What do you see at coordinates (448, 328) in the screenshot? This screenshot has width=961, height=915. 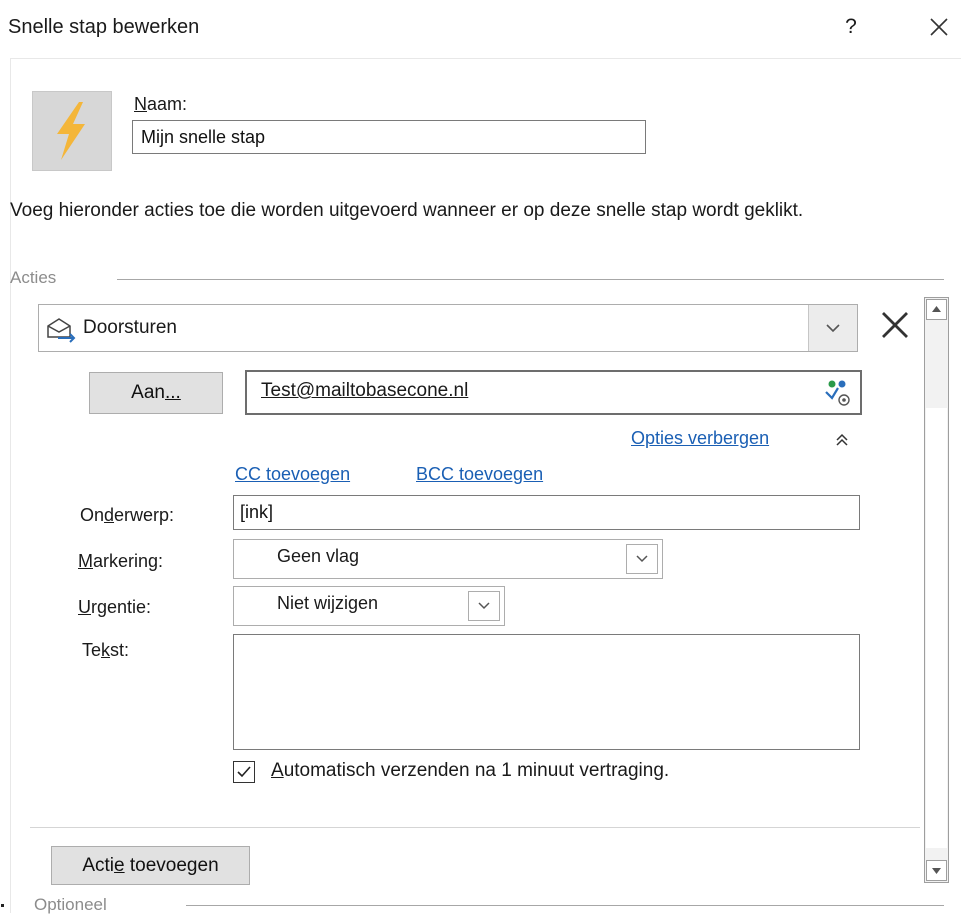 I see `action-dropdown: Doorsturen` at bounding box center [448, 328].